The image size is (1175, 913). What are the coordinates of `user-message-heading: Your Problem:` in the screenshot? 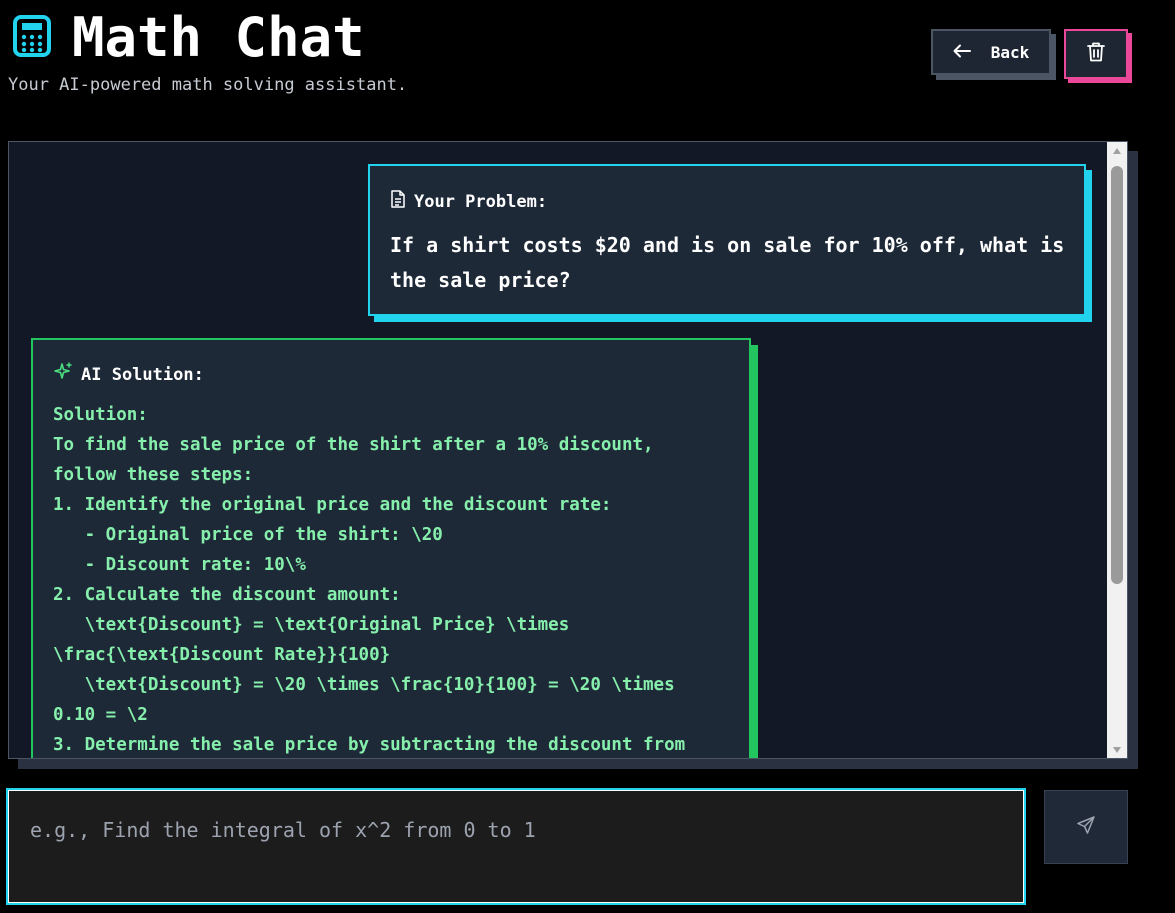 It's located at (468, 202).